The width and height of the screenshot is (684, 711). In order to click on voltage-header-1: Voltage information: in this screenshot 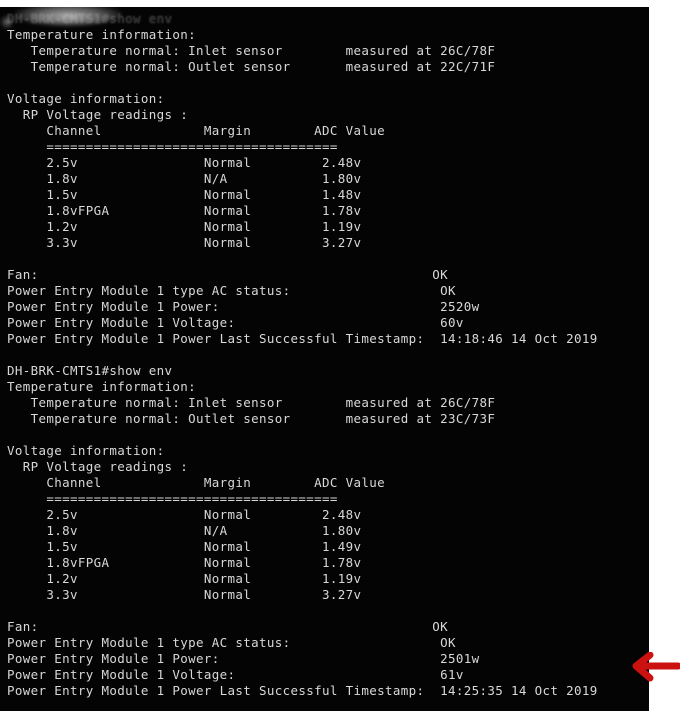, I will do `click(86, 98)`.